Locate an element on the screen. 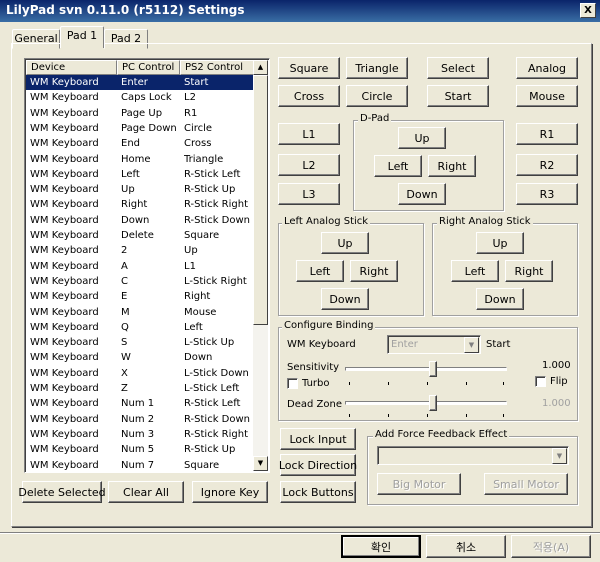  table-row: WM Keyboard Q Left is located at coordinates (140, 327).